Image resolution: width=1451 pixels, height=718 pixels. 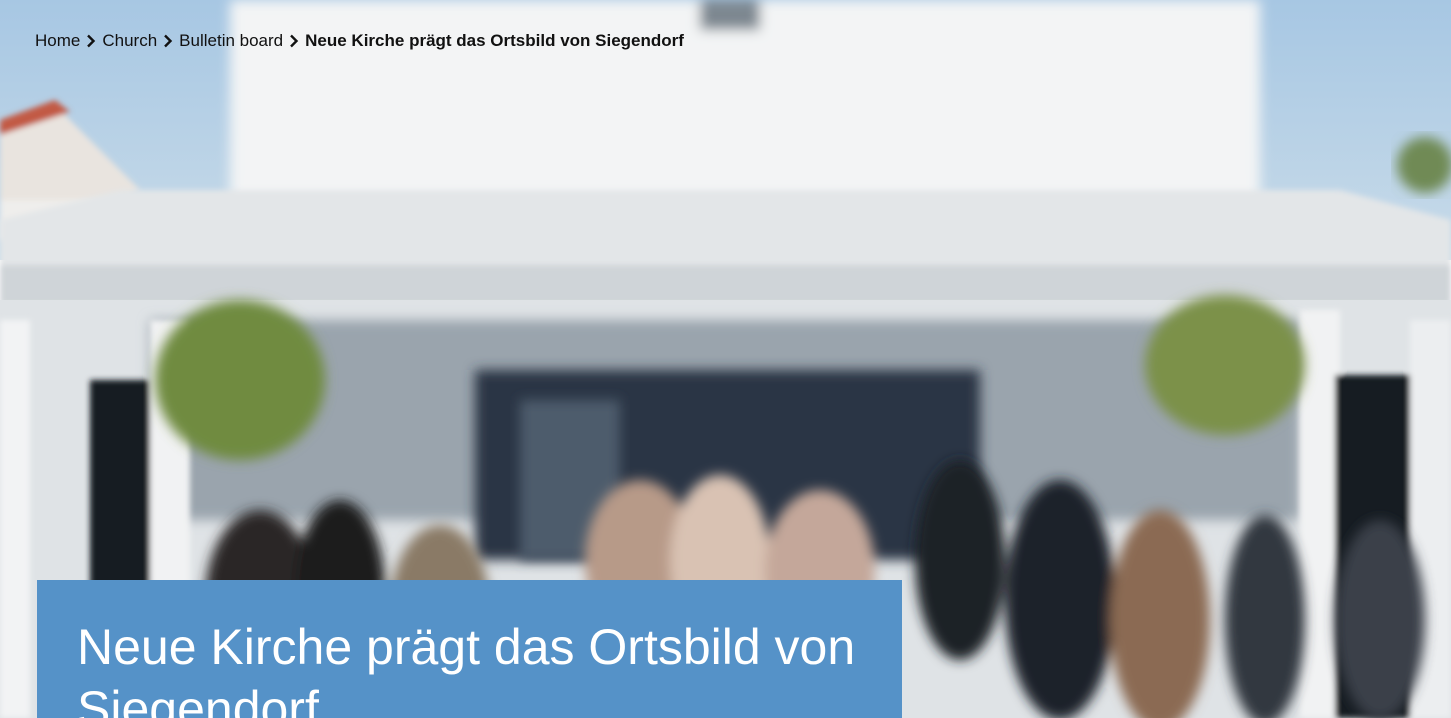 I want to click on breadcrumb-link-bulletin-board: Bulletin board, so click(x=231, y=41).